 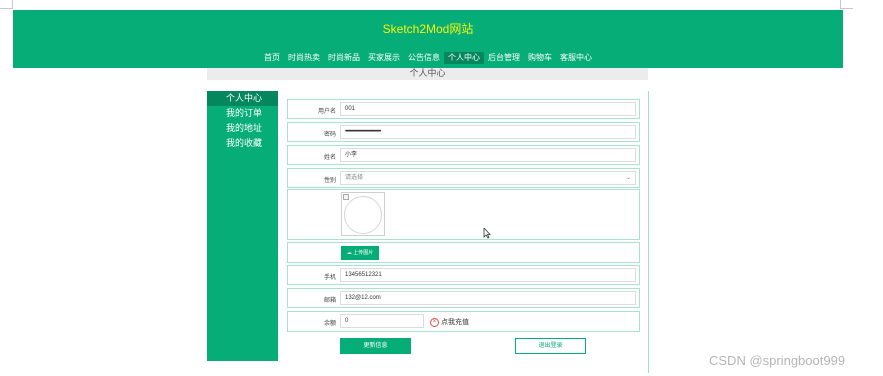 I want to click on nav-item-admin: 后台管理, so click(x=504, y=58).